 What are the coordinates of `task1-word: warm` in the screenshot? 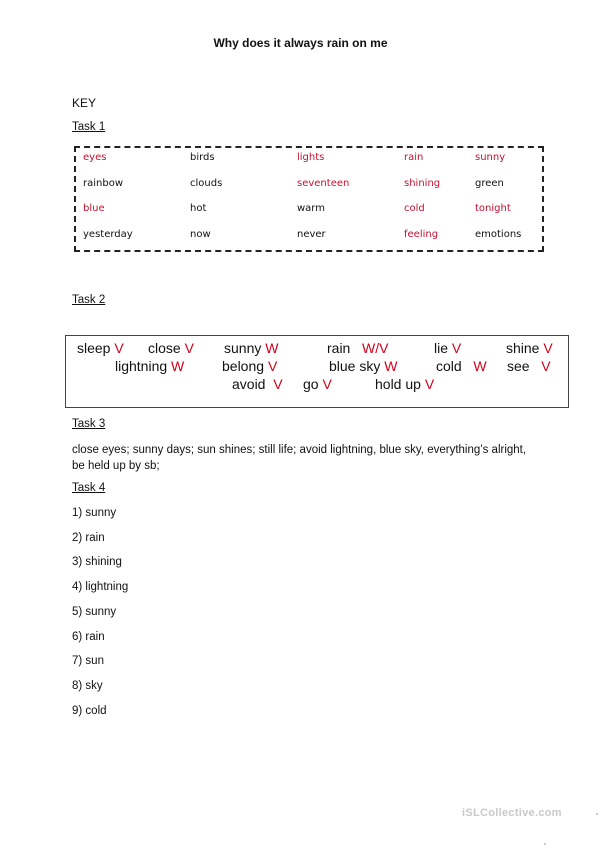 It's located at (311, 208).